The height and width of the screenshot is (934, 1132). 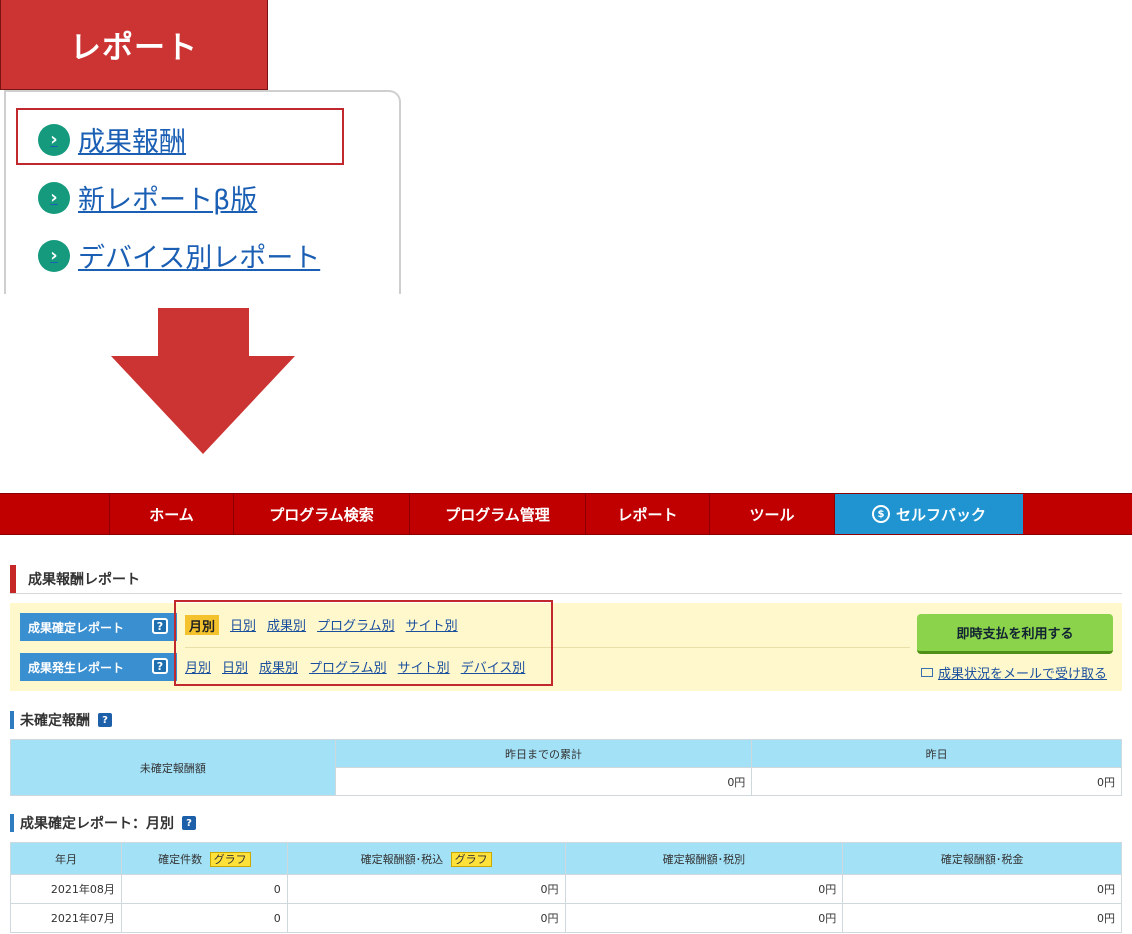 I want to click on nav-label: ツール, so click(x=772, y=514).